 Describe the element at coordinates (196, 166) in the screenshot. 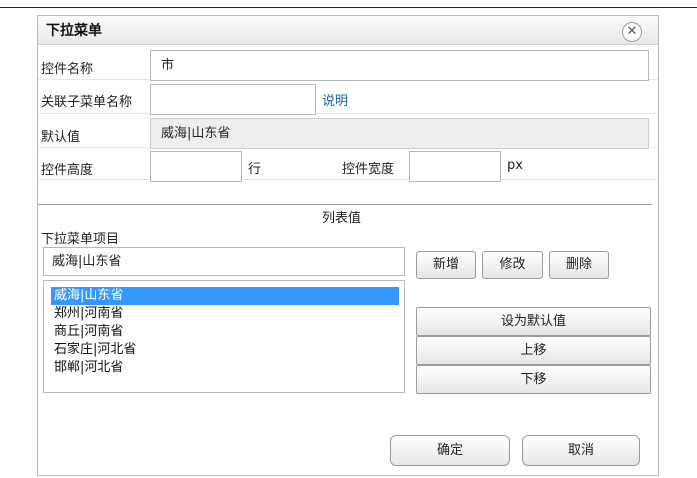

I see `height-input` at that location.